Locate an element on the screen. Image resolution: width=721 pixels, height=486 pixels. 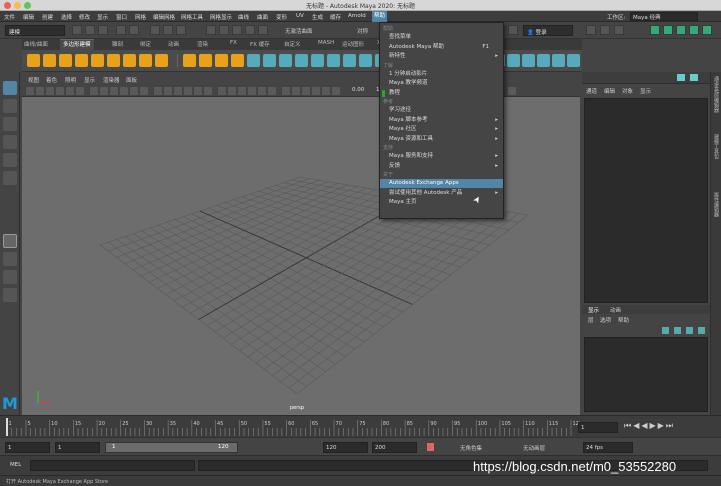
soccer-ball-icon is located at coordinates (161, 60).